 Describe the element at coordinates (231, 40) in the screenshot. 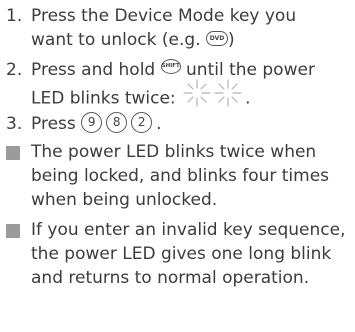

I see `step-text: )` at that location.